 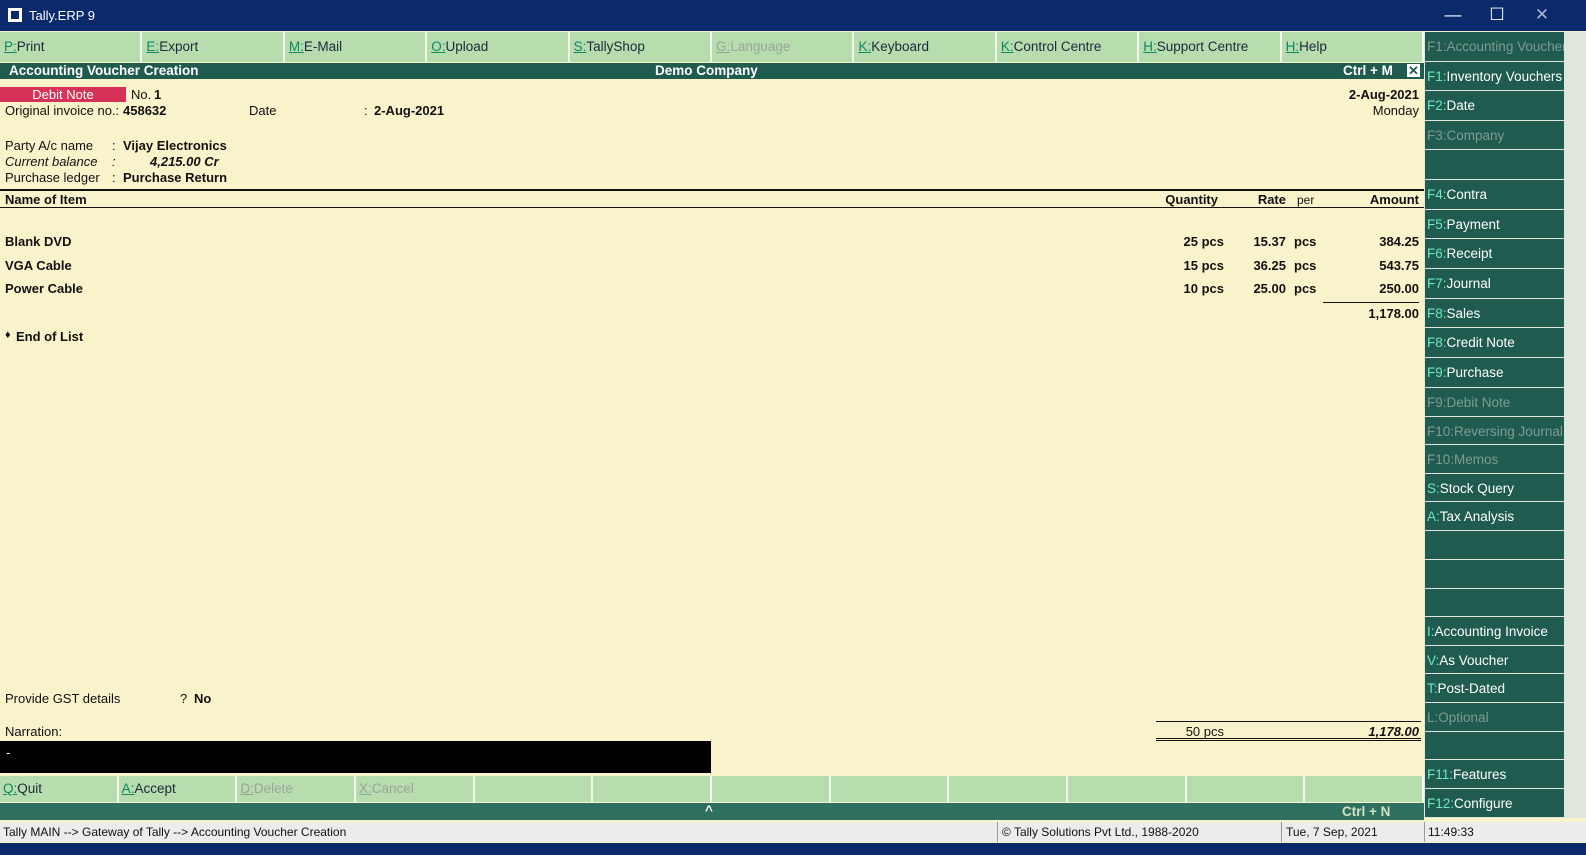 What do you see at coordinates (9, 46) in the screenshot?
I see `hotkey: P` at bounding box center [9, 46].